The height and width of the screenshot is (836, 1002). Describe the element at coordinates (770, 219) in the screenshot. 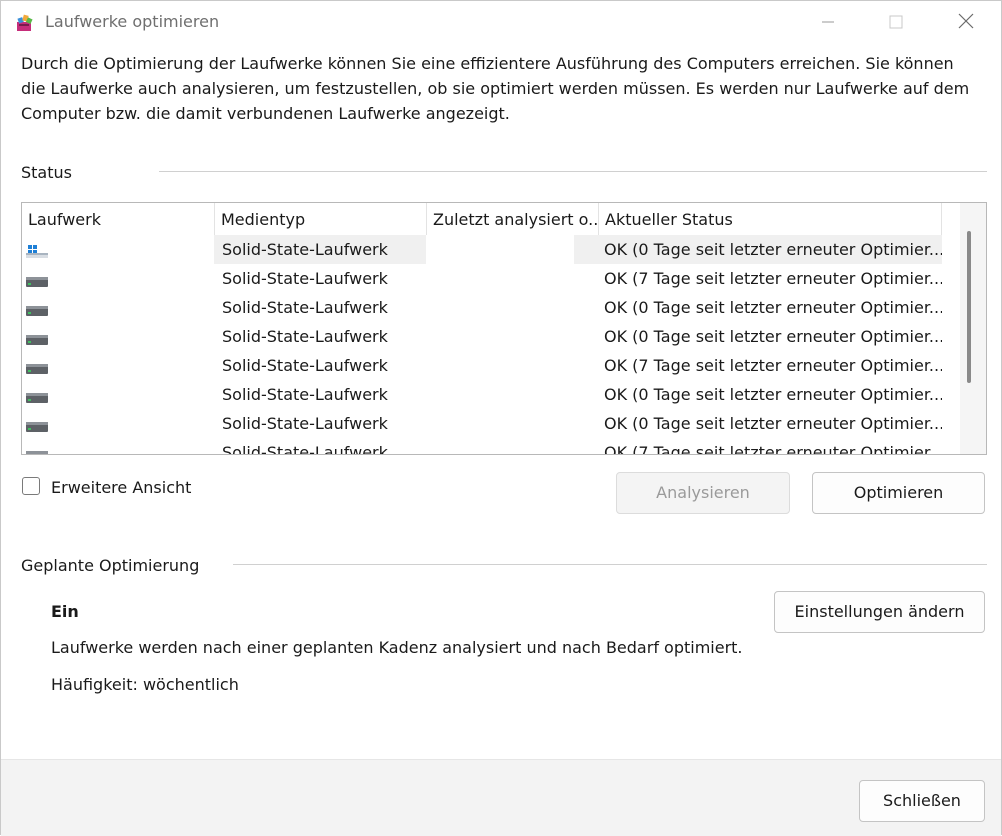

I see `column-header-current-status: Aktueller Status` at that location.